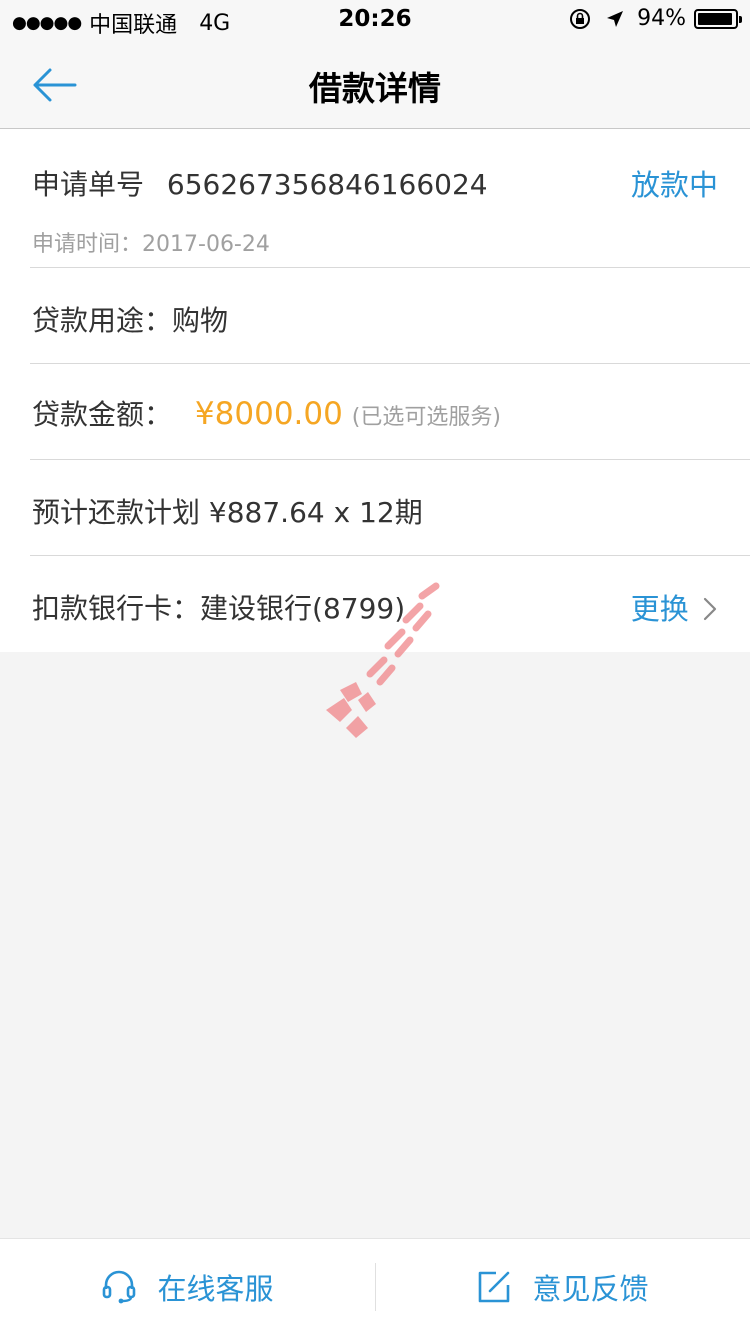 The height and width of the screenshot is (1334, 750). I want to click on amount-note: (已选可选服务), so click(426, 417).